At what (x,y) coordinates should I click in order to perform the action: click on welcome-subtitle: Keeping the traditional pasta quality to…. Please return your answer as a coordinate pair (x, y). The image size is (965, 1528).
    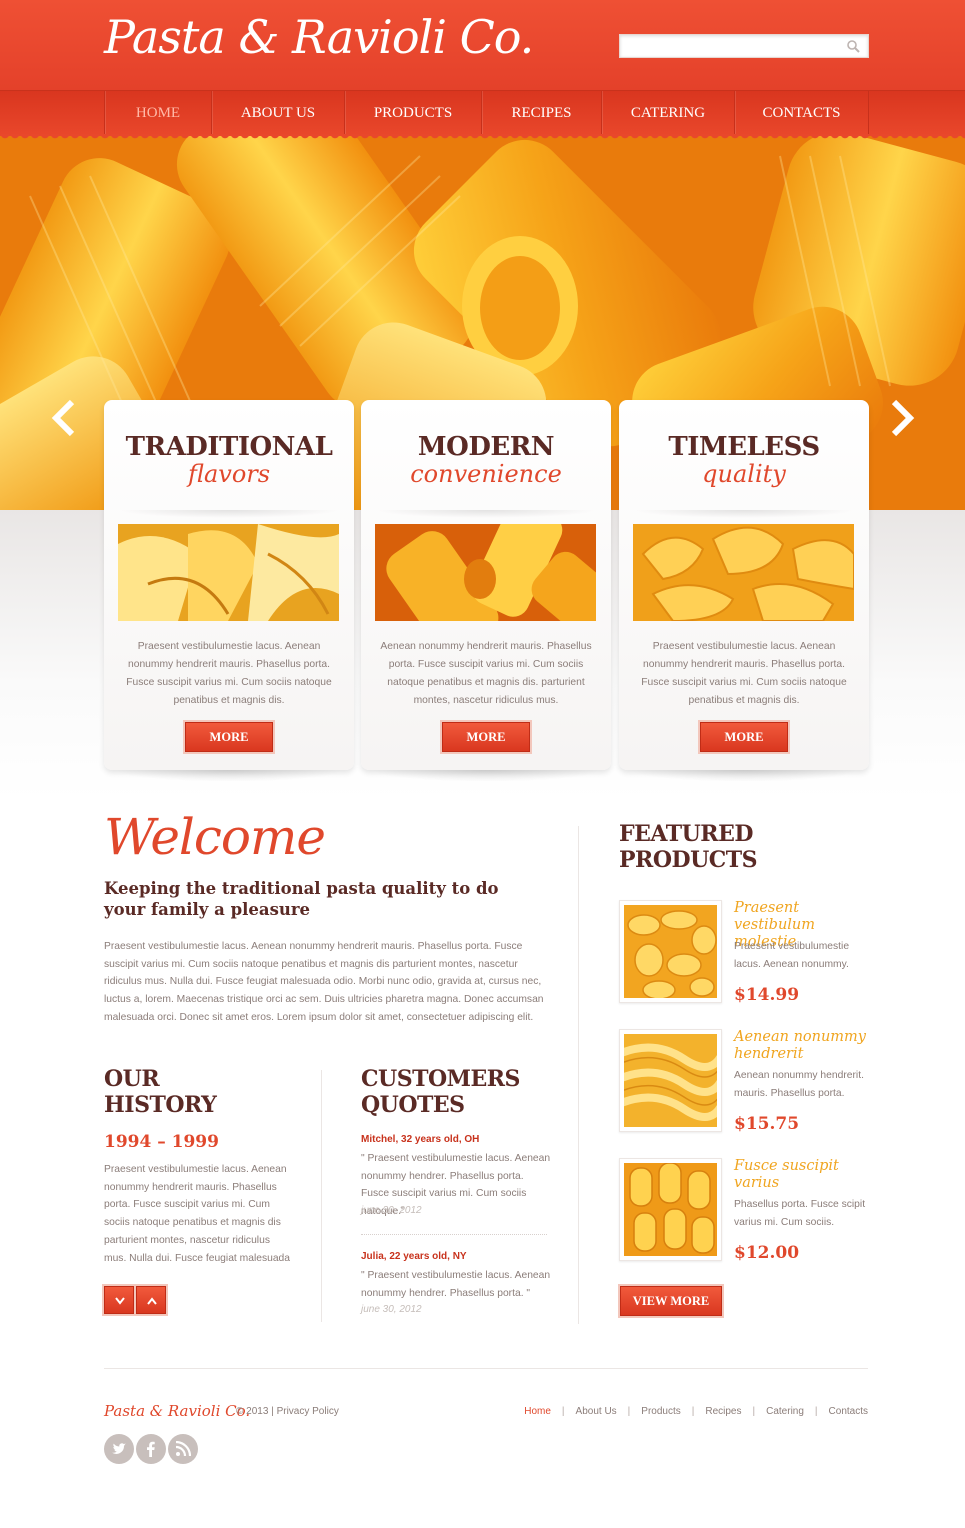
    Looking at the image, I should click on (301, 899).